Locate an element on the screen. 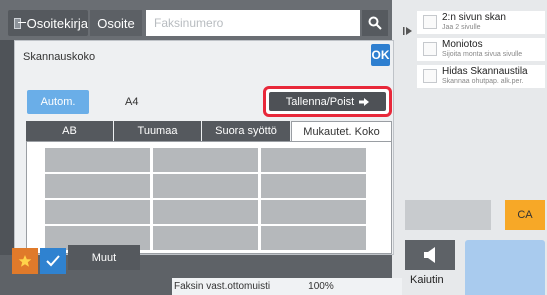  fax-memory-value: 100% is located at coordinates (321, 286).